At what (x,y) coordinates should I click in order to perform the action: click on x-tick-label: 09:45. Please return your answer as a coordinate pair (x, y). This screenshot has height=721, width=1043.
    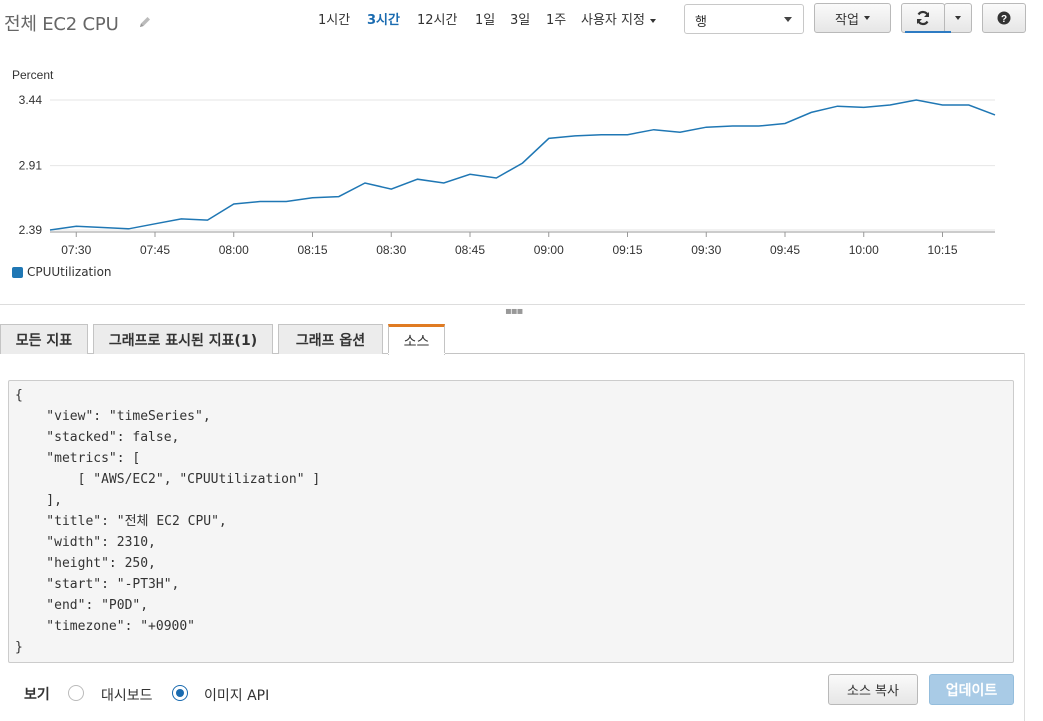
    Looking at the image, I should click on (785, 250).